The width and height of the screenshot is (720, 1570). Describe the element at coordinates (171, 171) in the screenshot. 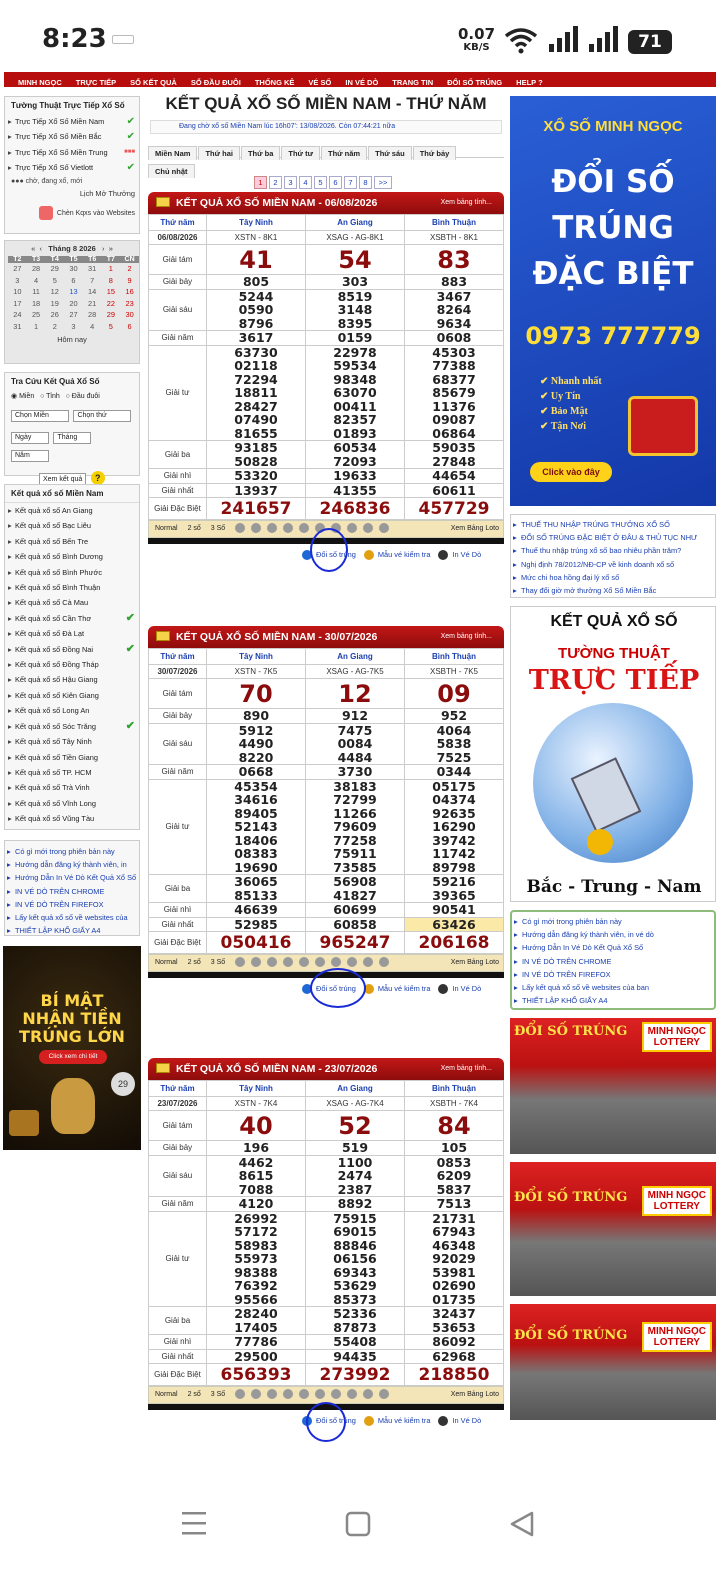

I see `weekday-tab: Chủ nhật` at that location.